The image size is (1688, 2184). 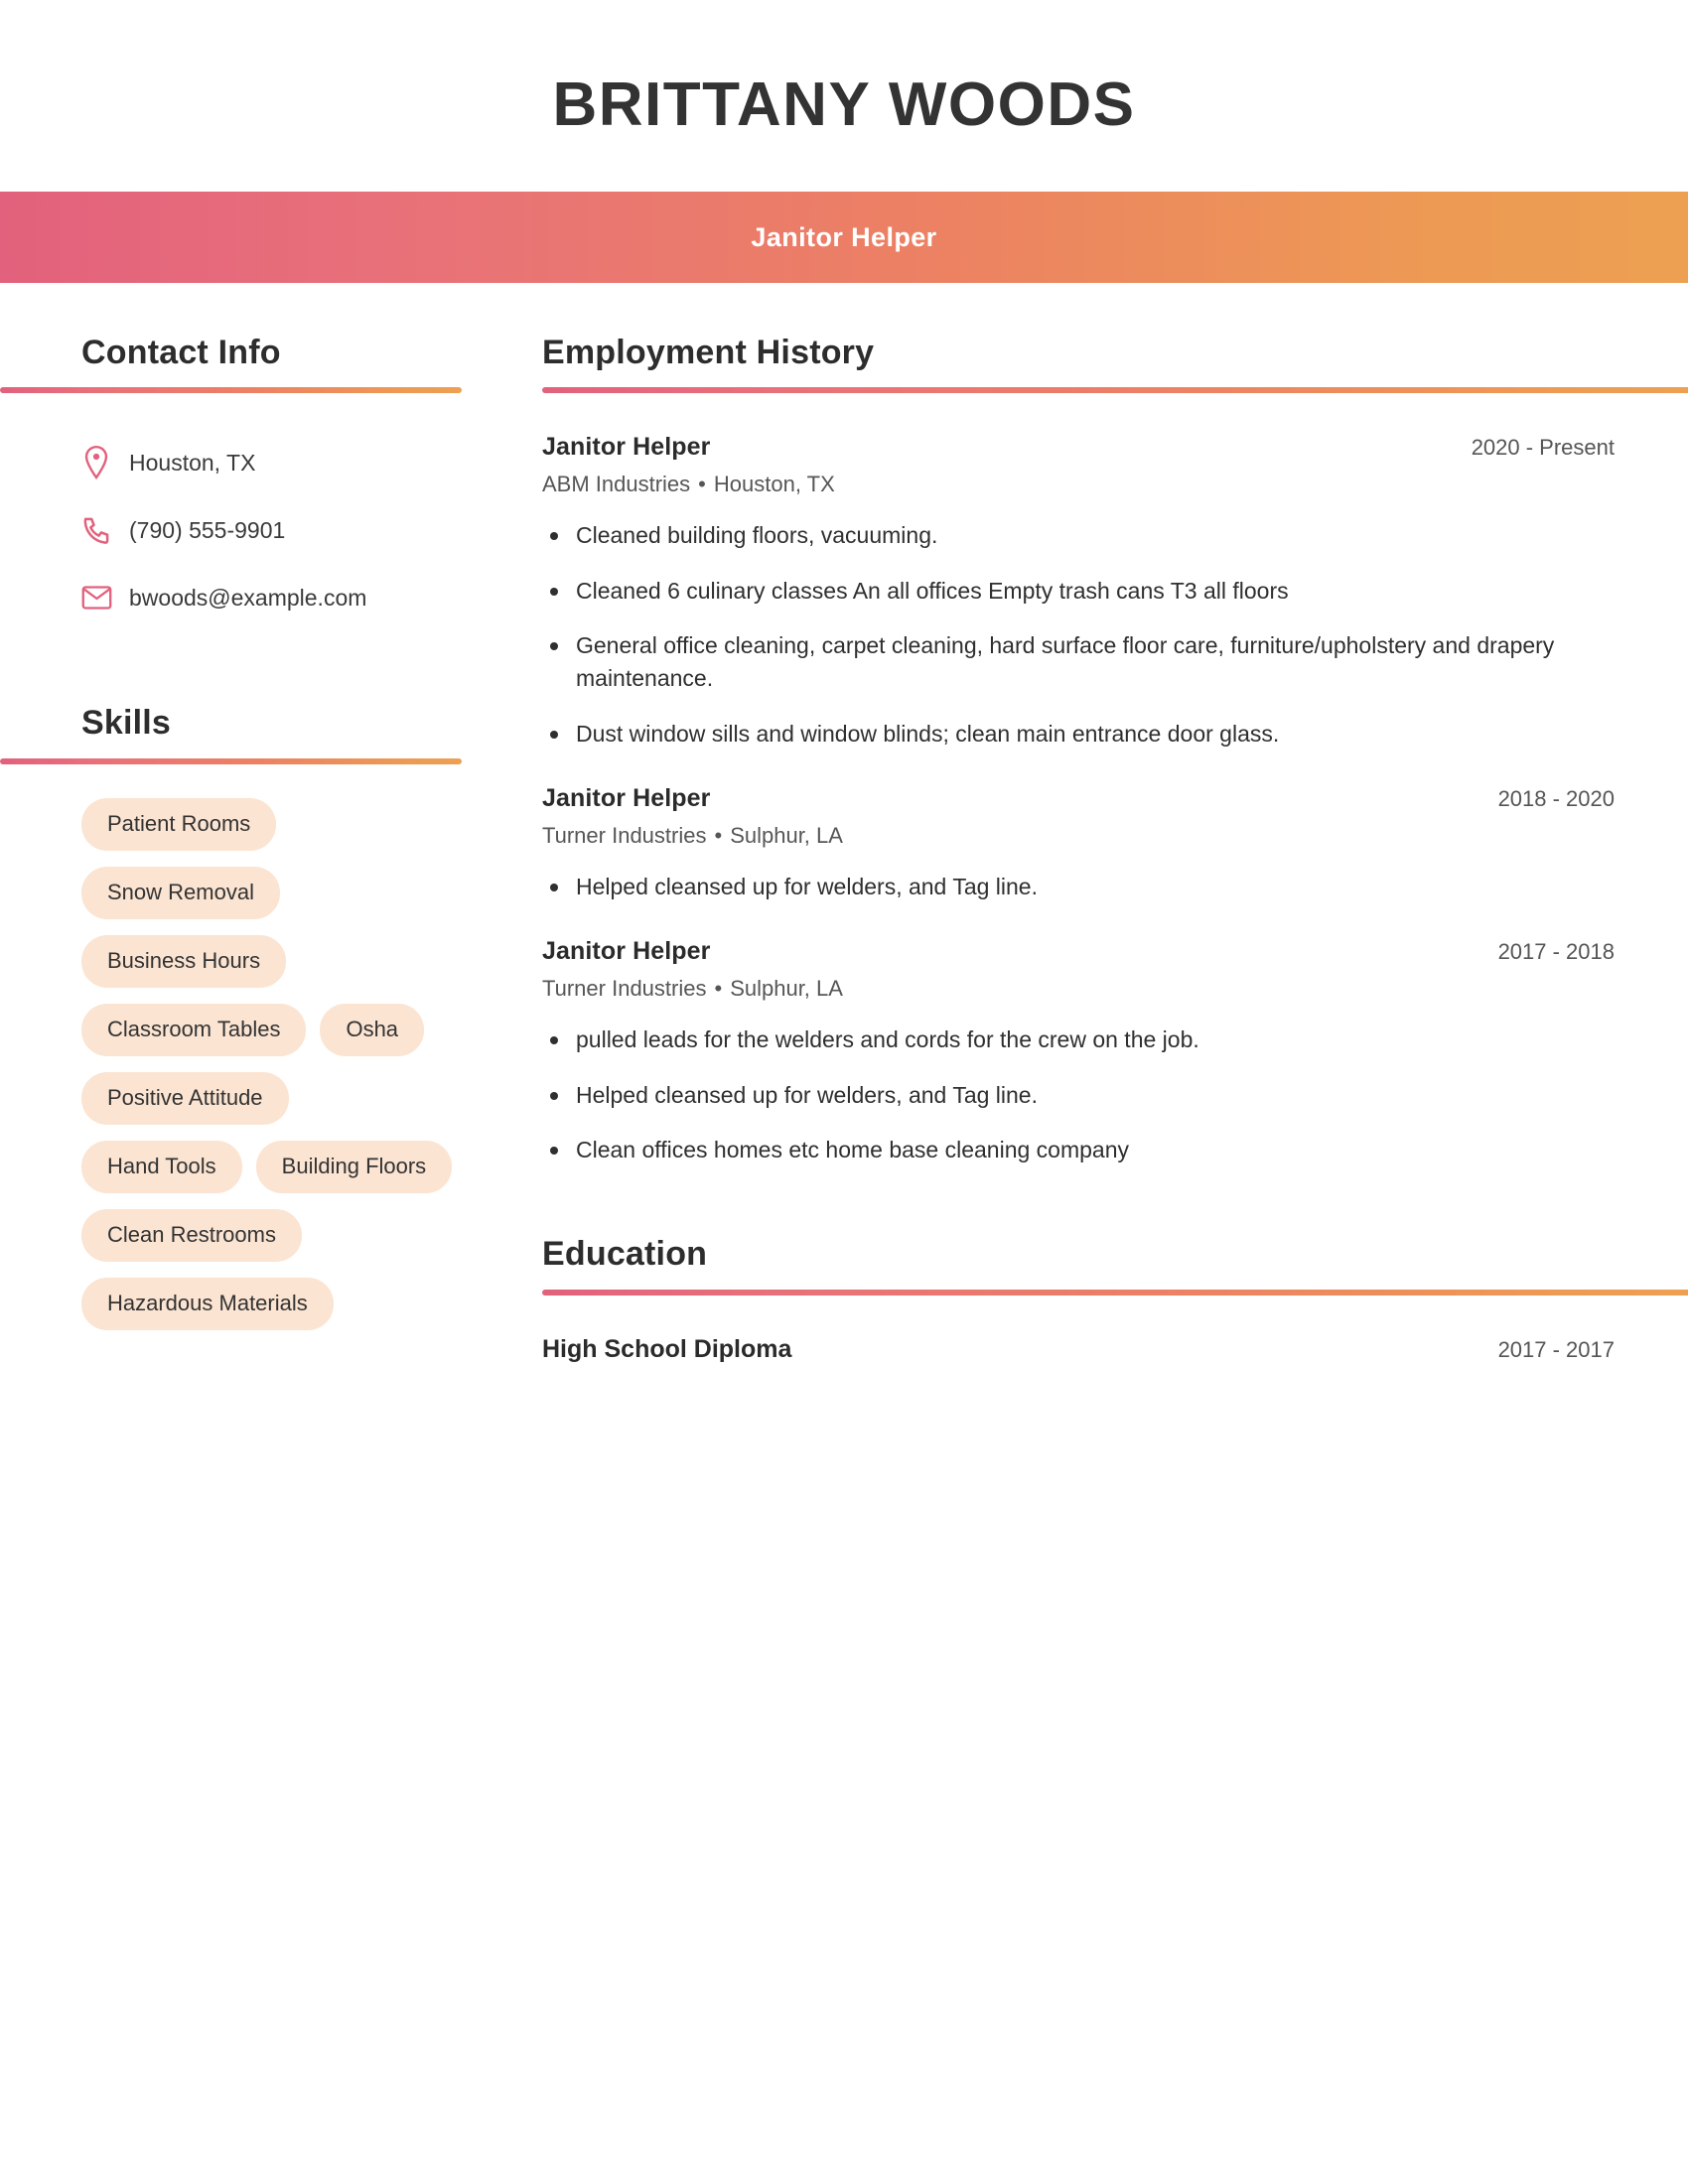 I want to click on resume-header: BRITTANY WOODS, so click(x=844, y=96).